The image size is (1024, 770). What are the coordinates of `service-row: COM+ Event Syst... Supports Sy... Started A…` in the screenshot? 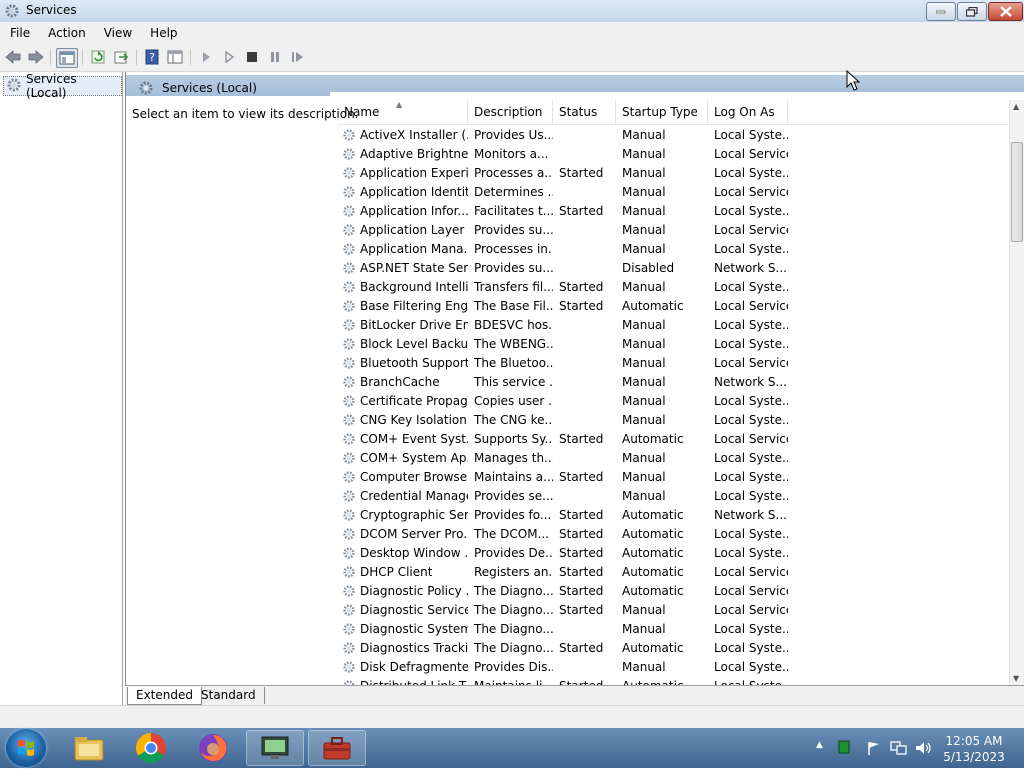 It's located at (674, 438).